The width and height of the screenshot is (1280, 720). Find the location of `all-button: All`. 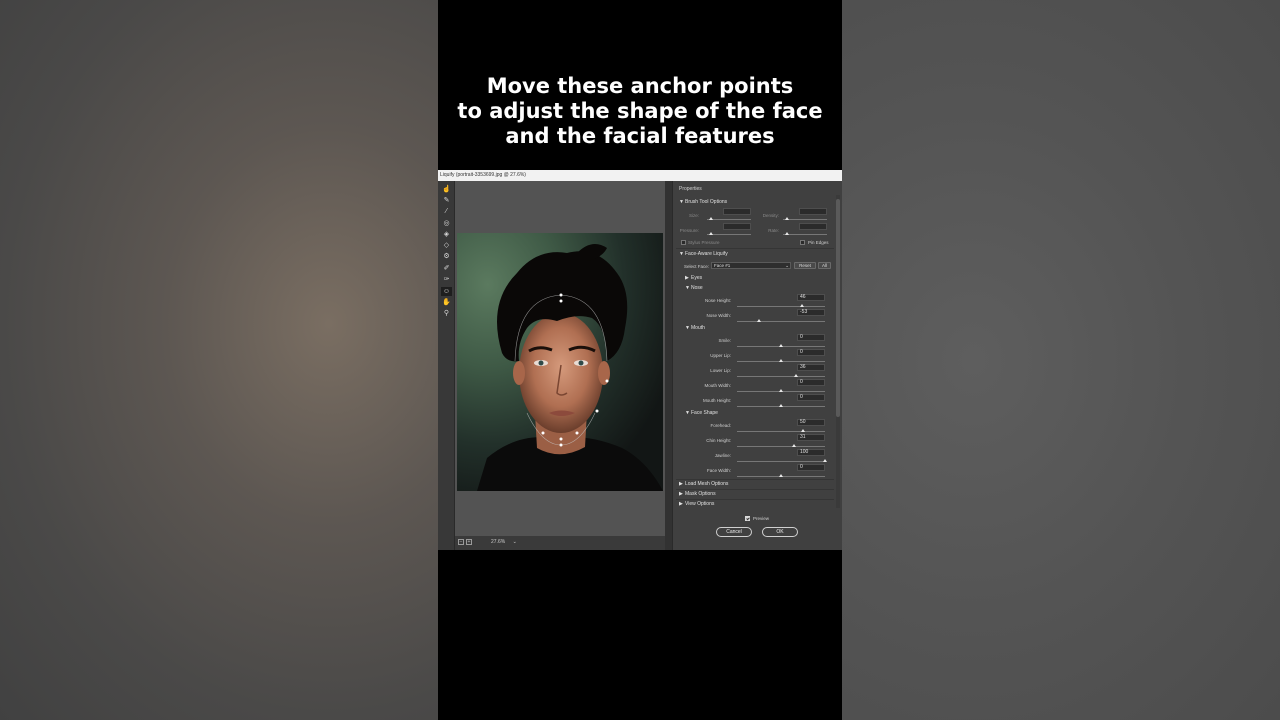

all-button: All is located at coordinates (824, 265).